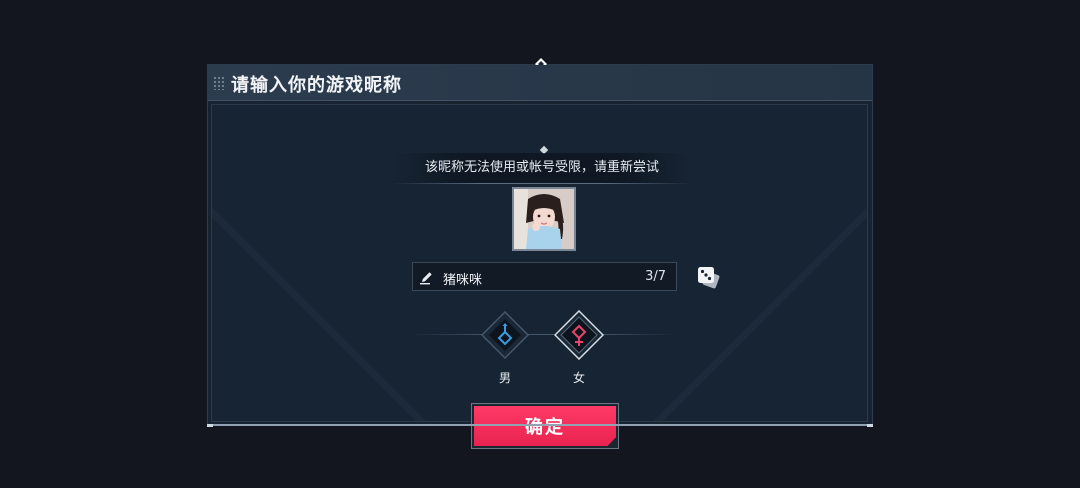 Image resolution: width=1080 pixels, height=488 pixels. What do you see at coordinates (543, 334) in the screenshot?
I see `gender-divider` at bounding box center [543, 334].